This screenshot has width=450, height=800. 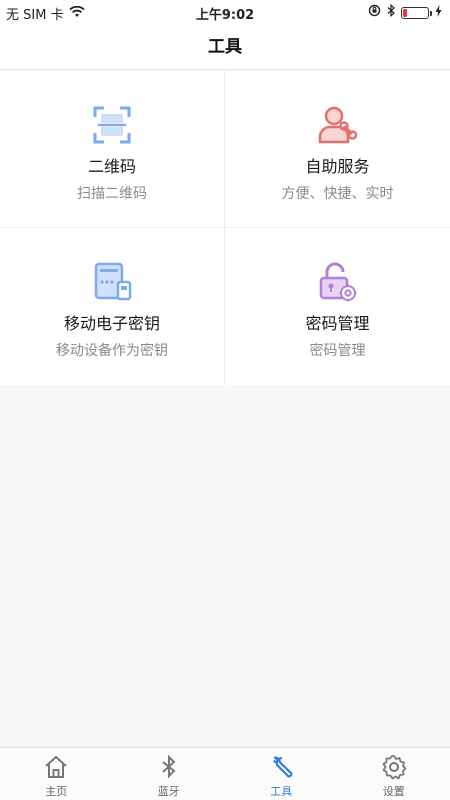 I want to click on status-right, so click(x=405, y=12).